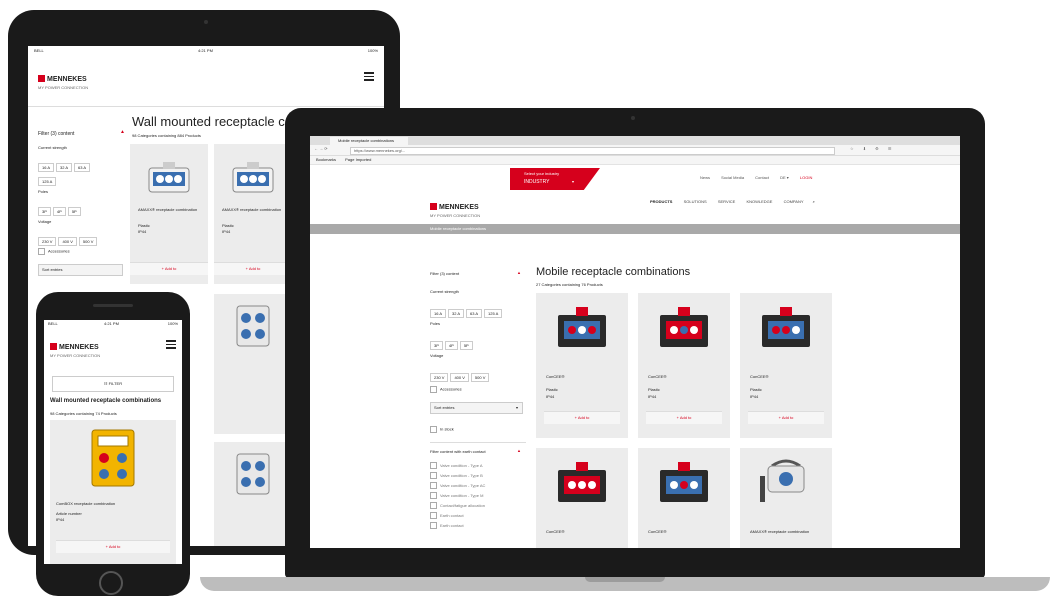  What do you see at coordinates (67, 241) in the screenshot?
I see `tablet-chip-400v: 400 V` at bounding box center [67, 241].